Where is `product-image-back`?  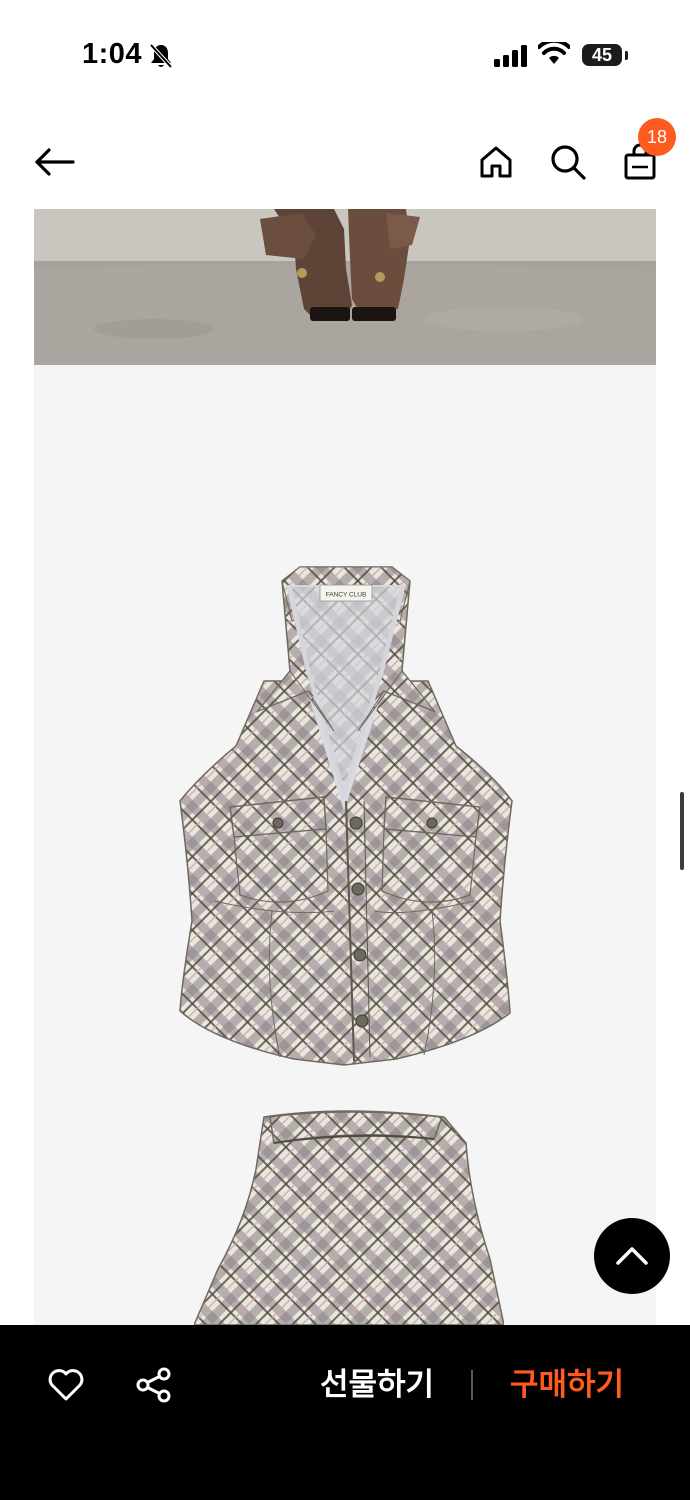 product-image-back is located at coordinates (349, 1217).